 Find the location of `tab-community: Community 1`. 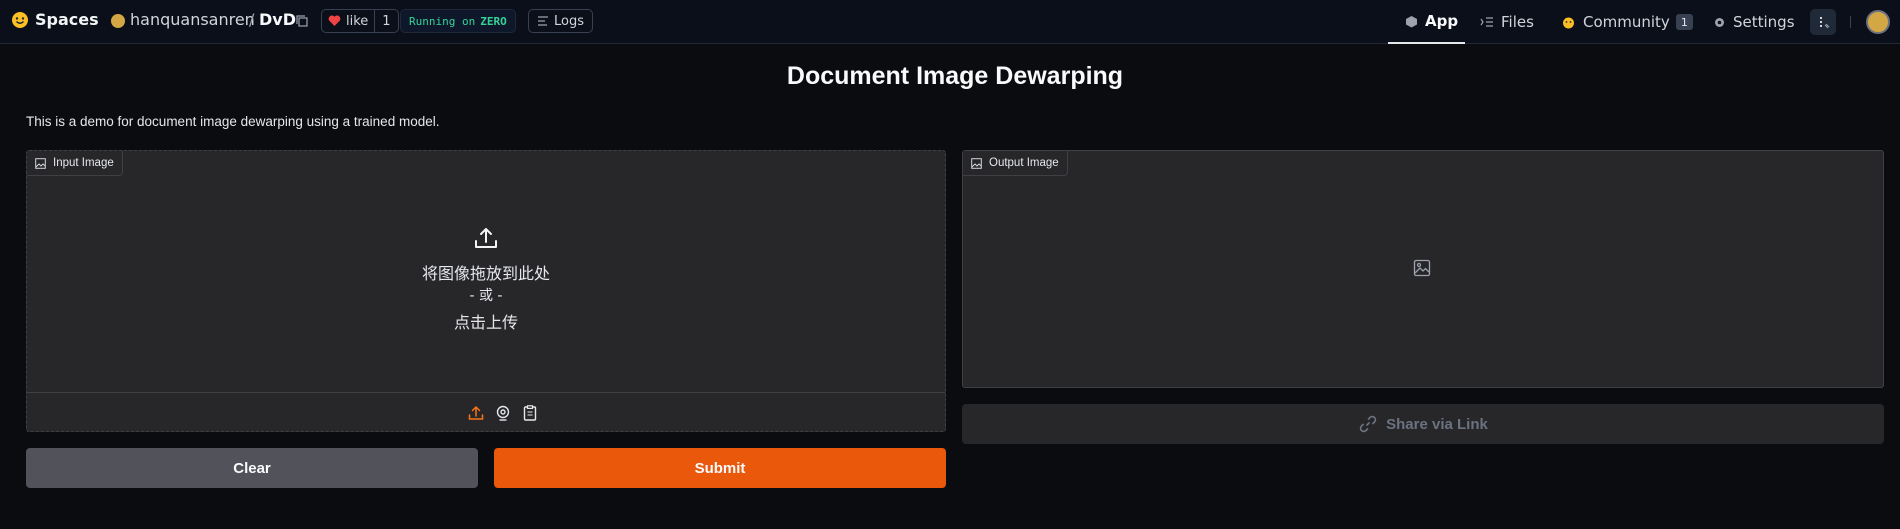

tab-community: Community 1 is located at coordinates (1627, 22).